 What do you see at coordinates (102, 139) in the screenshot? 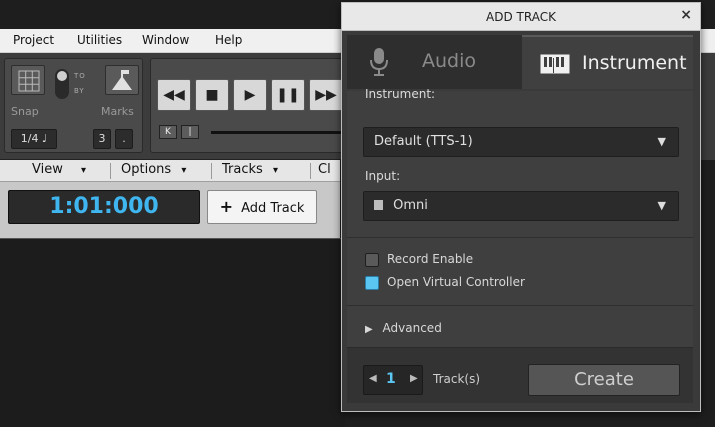
I see `snap-sub-field: 3` at bounding box center [102, 139].